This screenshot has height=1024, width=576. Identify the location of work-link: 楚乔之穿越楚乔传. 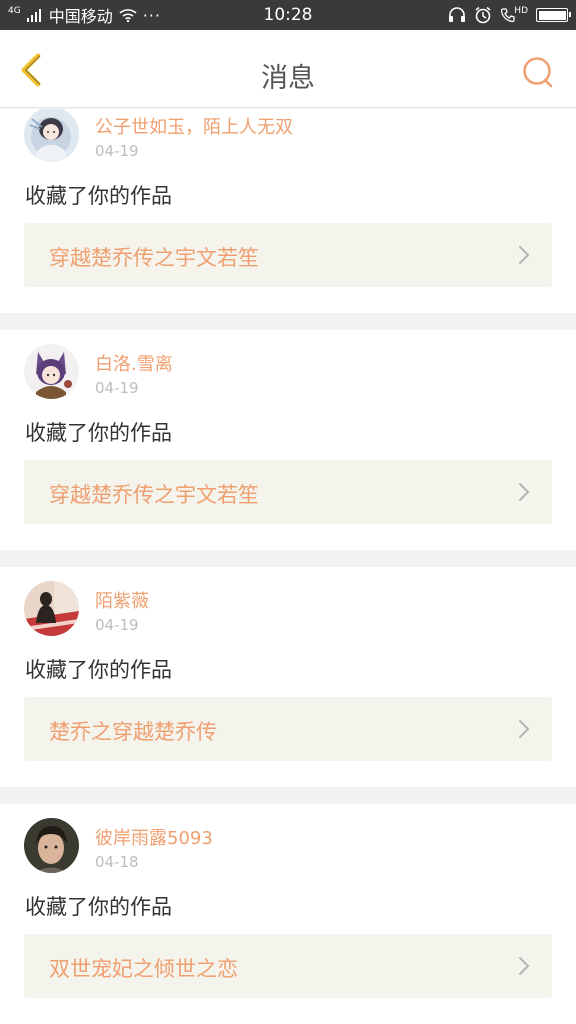
(288, 729).